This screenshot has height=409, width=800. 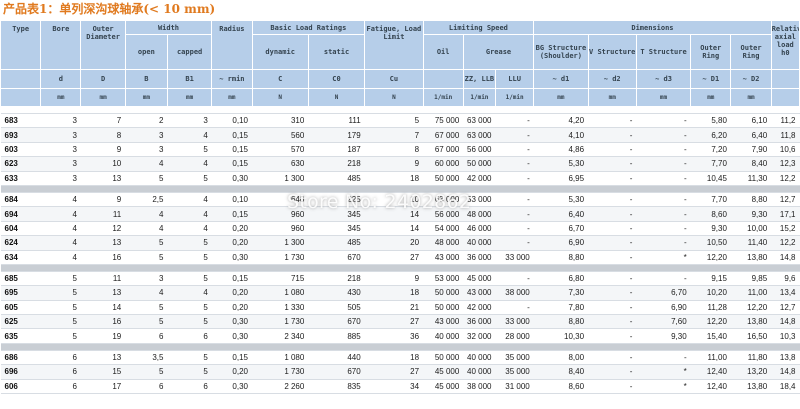 What do you see at coordinates (479, 135) in the screenshot?
I see `table-cell: 63 000` at bounding box center [479, 135].